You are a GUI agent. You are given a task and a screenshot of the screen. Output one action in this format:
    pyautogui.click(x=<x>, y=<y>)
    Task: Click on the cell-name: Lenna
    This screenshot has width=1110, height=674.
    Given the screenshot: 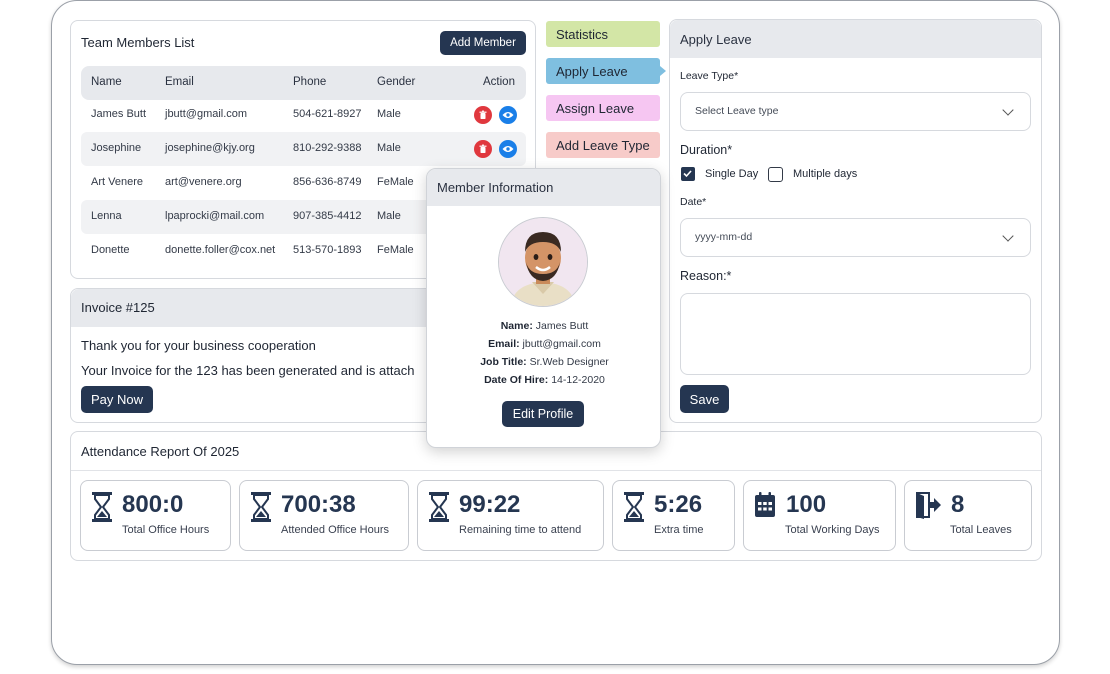 What is the action you would take?
    pyautogui.click(x=106, y=216)
    